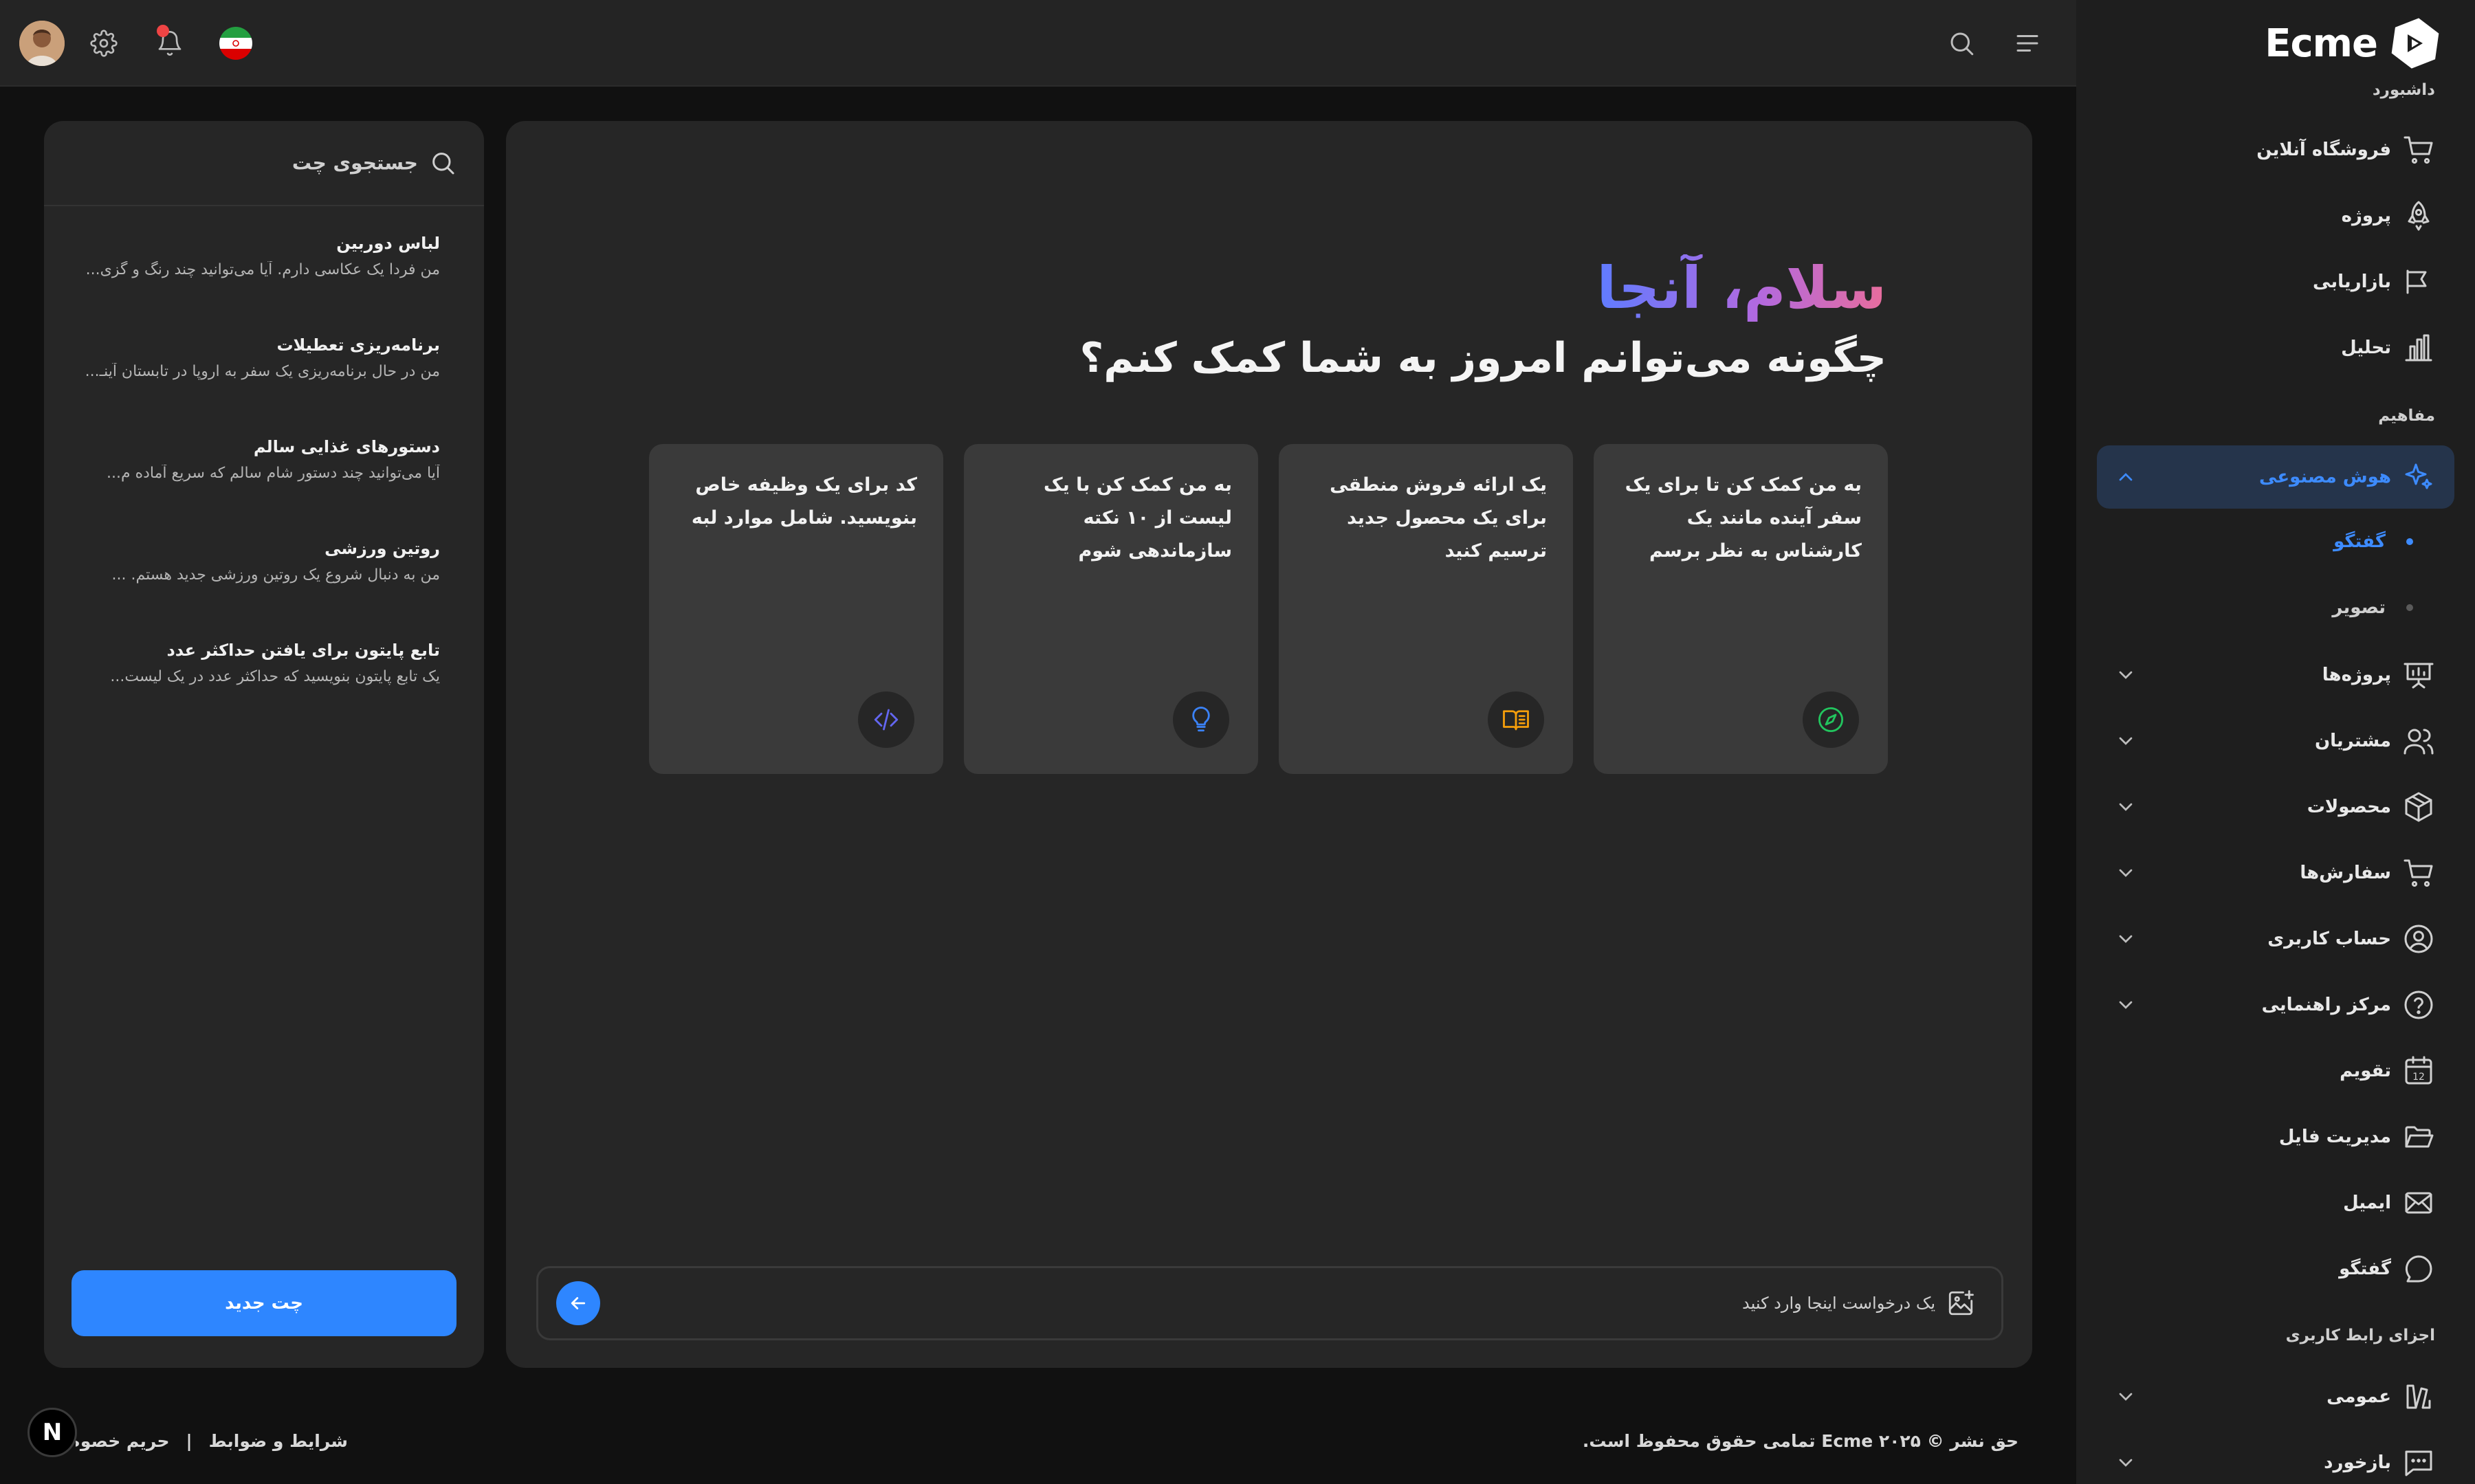 This screenshot has width=2475, height=1484. Describe the element at coordinates (1741, 288) in the screenshot. I see `greeting-title: سلام، آنجا` at that location.